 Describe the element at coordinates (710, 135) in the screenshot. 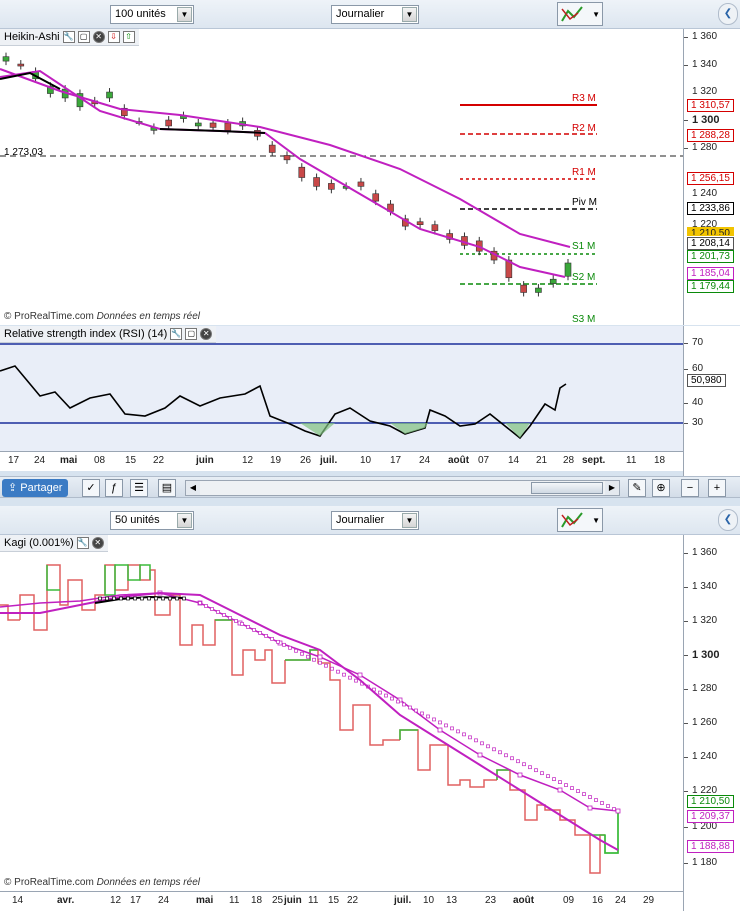

I see `r2-price-label: 1 288,28` at that location.